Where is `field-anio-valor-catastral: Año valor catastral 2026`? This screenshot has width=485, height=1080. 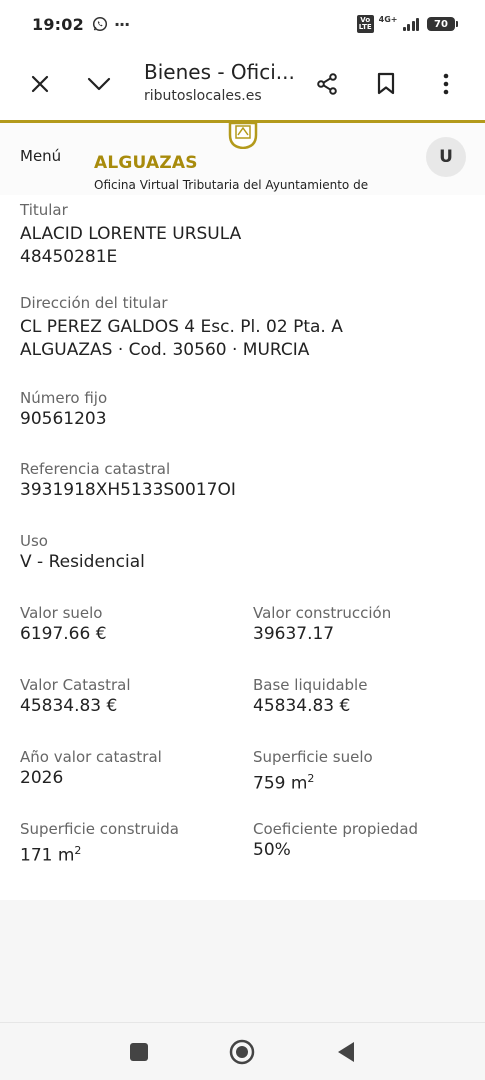 field-anio-valor-catastral: Año valor catastral 2026 is located at coordinates (91, 768).